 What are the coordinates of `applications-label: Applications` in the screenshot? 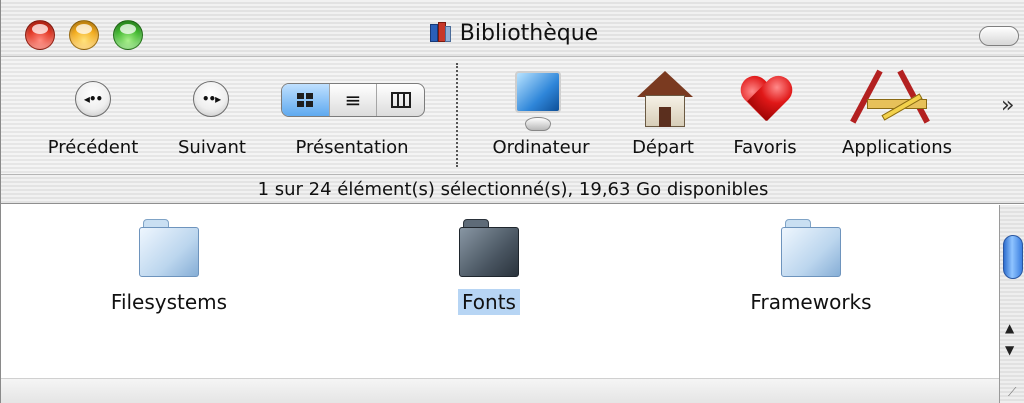 It's located at (897, 147).